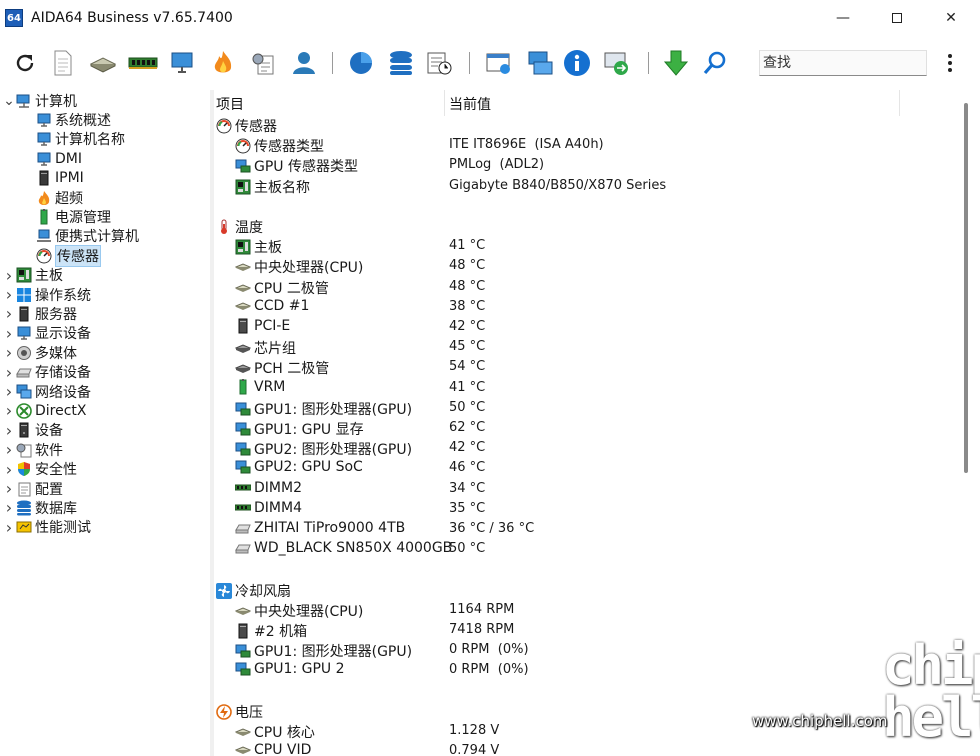 This screenshot has height=756, width=980. Describe the element at coordinates (584, 327) in the screenshot. I see `sensor-row: PCI-E 42 °C` at that location.